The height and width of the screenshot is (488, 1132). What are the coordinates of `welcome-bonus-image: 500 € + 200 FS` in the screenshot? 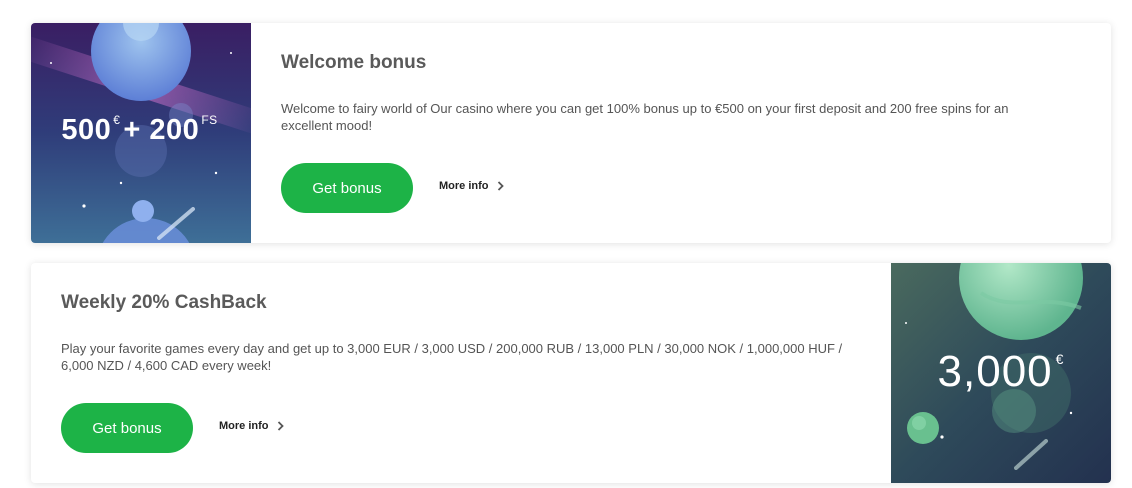 It's located at (141, 133).